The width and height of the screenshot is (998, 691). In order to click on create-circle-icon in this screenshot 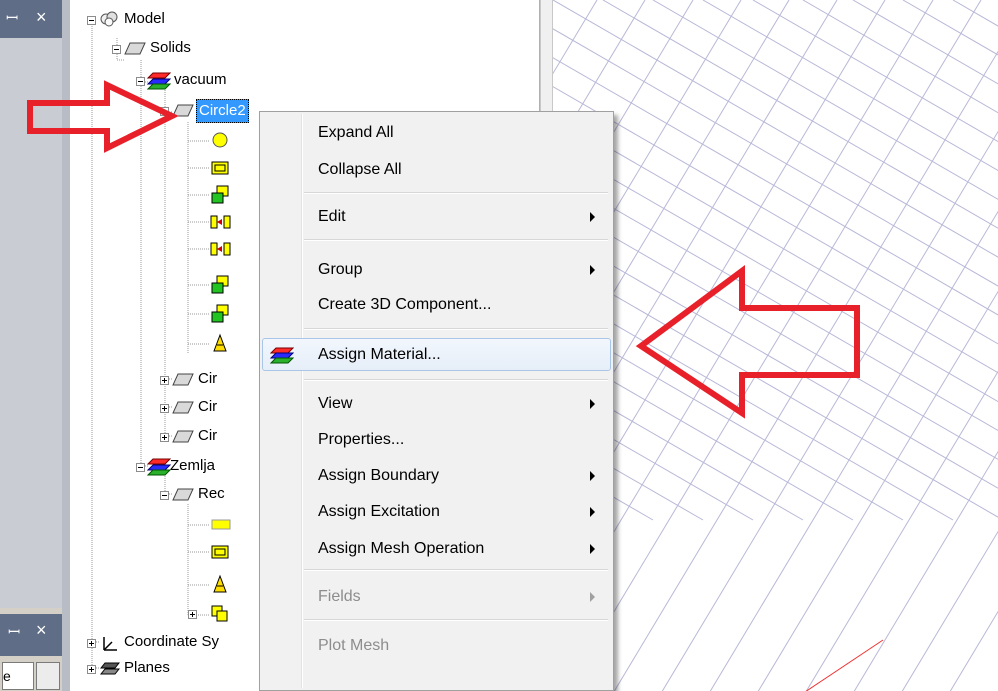, I will do `click(220, 140)`.